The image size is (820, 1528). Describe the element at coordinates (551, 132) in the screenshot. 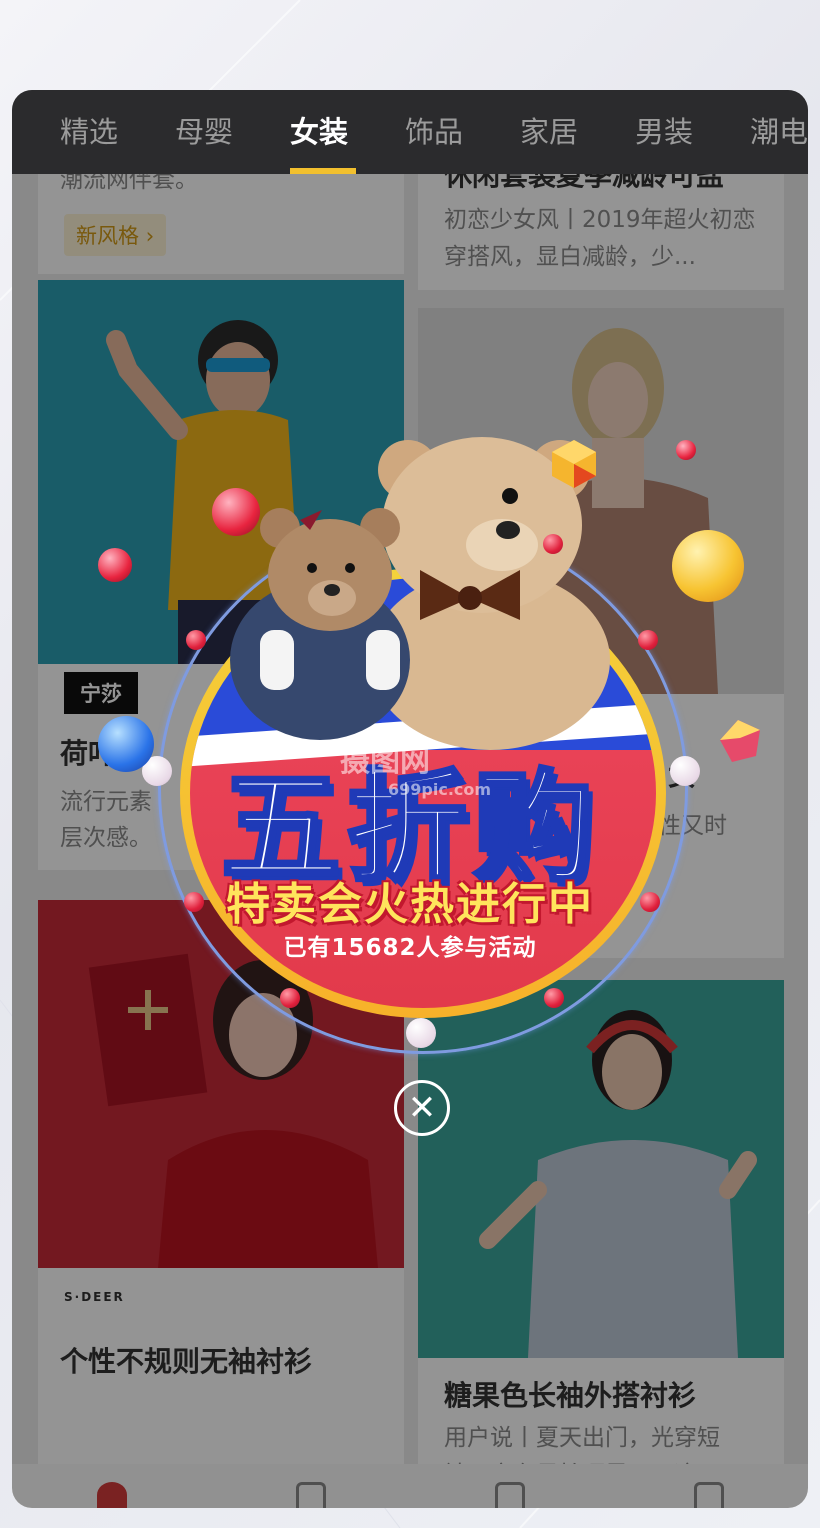

I see `tab-jiaju: 家居` at that location.